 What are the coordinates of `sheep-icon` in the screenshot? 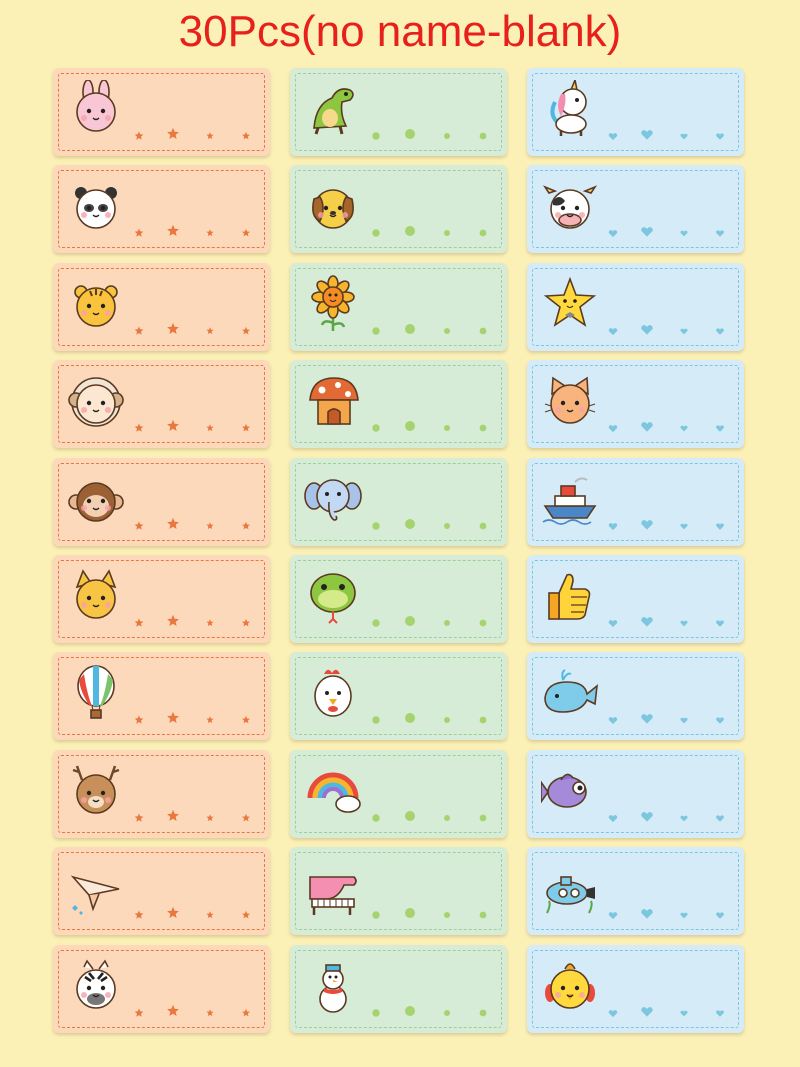 It's located at (96, 401).